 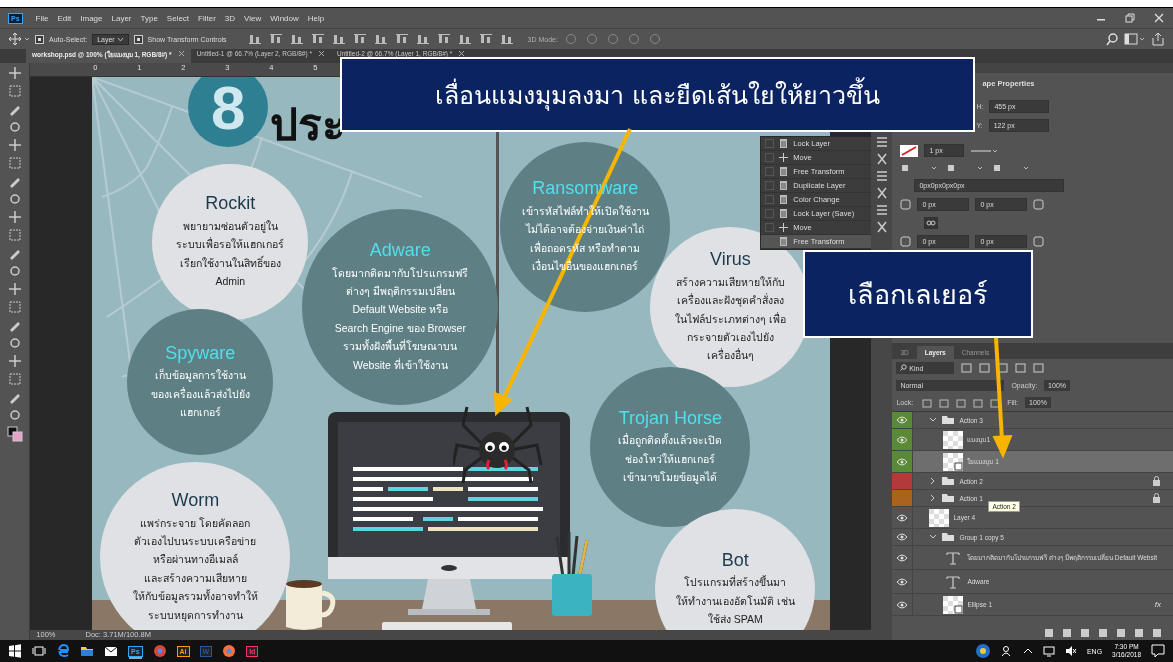 I want to click on color-swatches-icon, so click(x=14, y=434).